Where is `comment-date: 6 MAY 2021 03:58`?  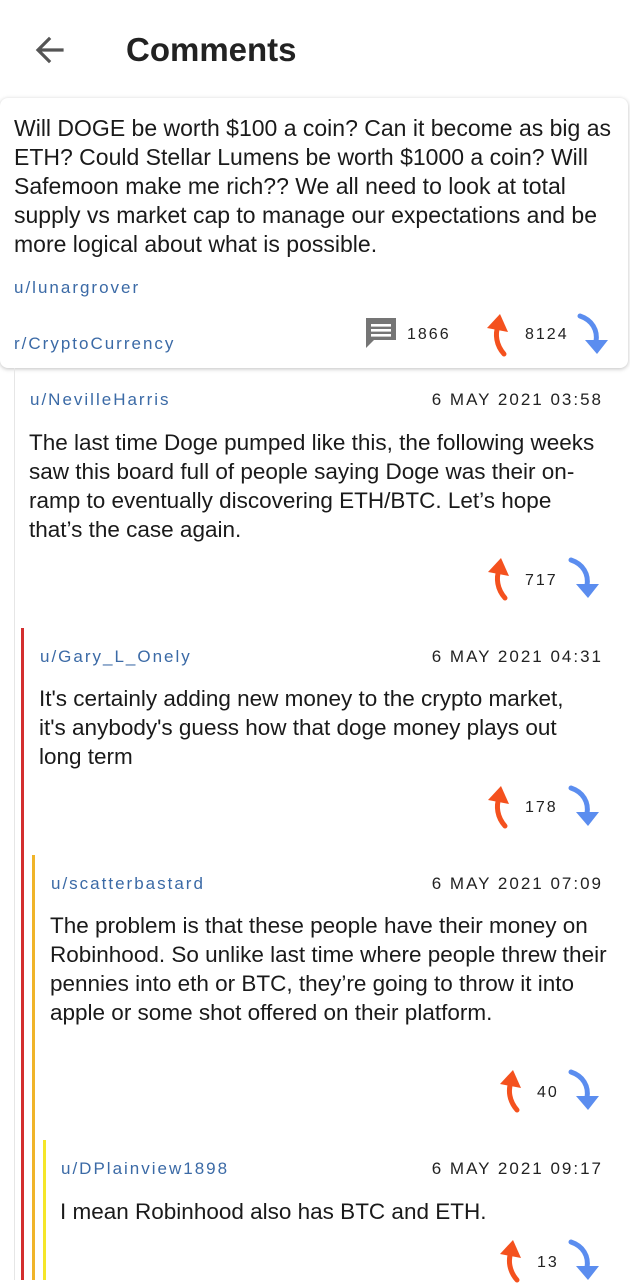
comment-date: 6 MAY 2021 03:58 is located at coordinates (517, 399).